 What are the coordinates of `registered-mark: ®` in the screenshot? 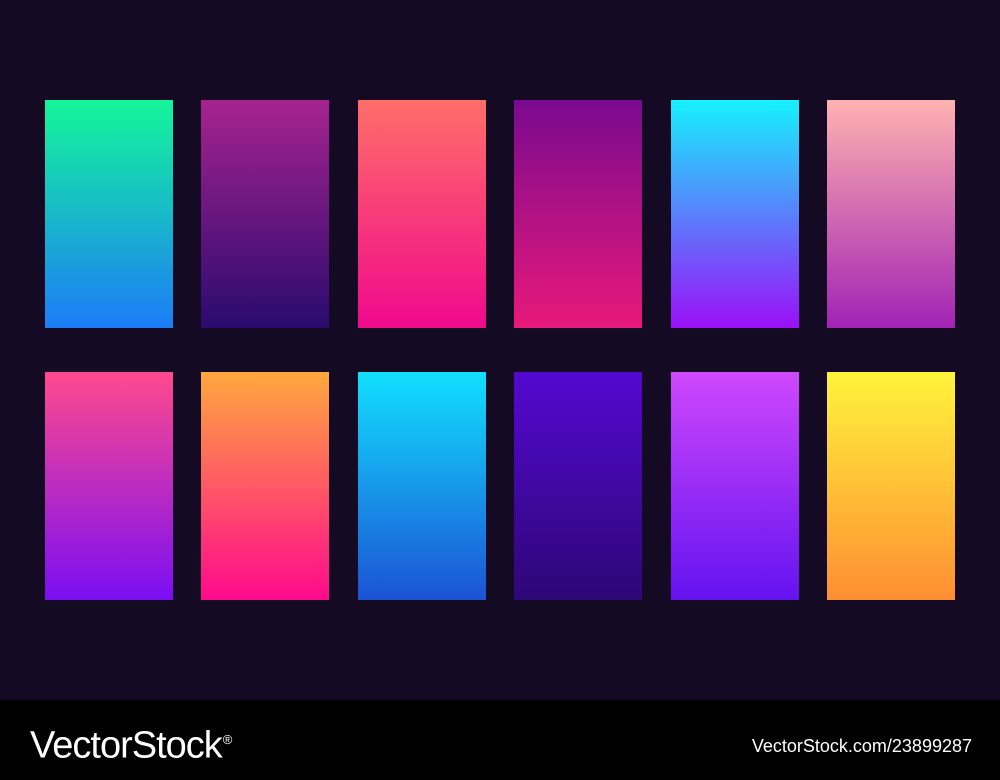 It's located at (227, 739).